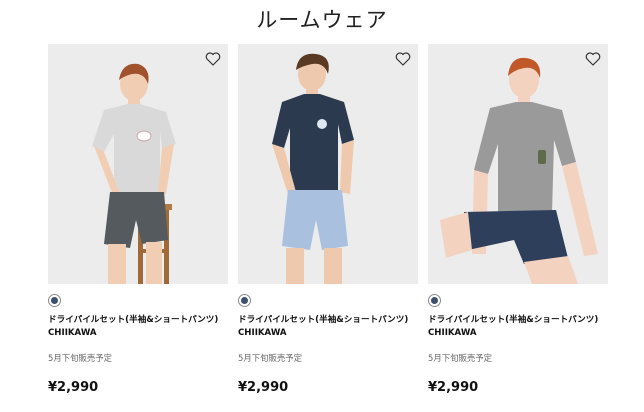 The height and width of the screenshot is (412, 644). What do you see at coordinates (322, 20) in the screenshot?
I see `section-title: ルームウェア` at bounding box center [322, 20].